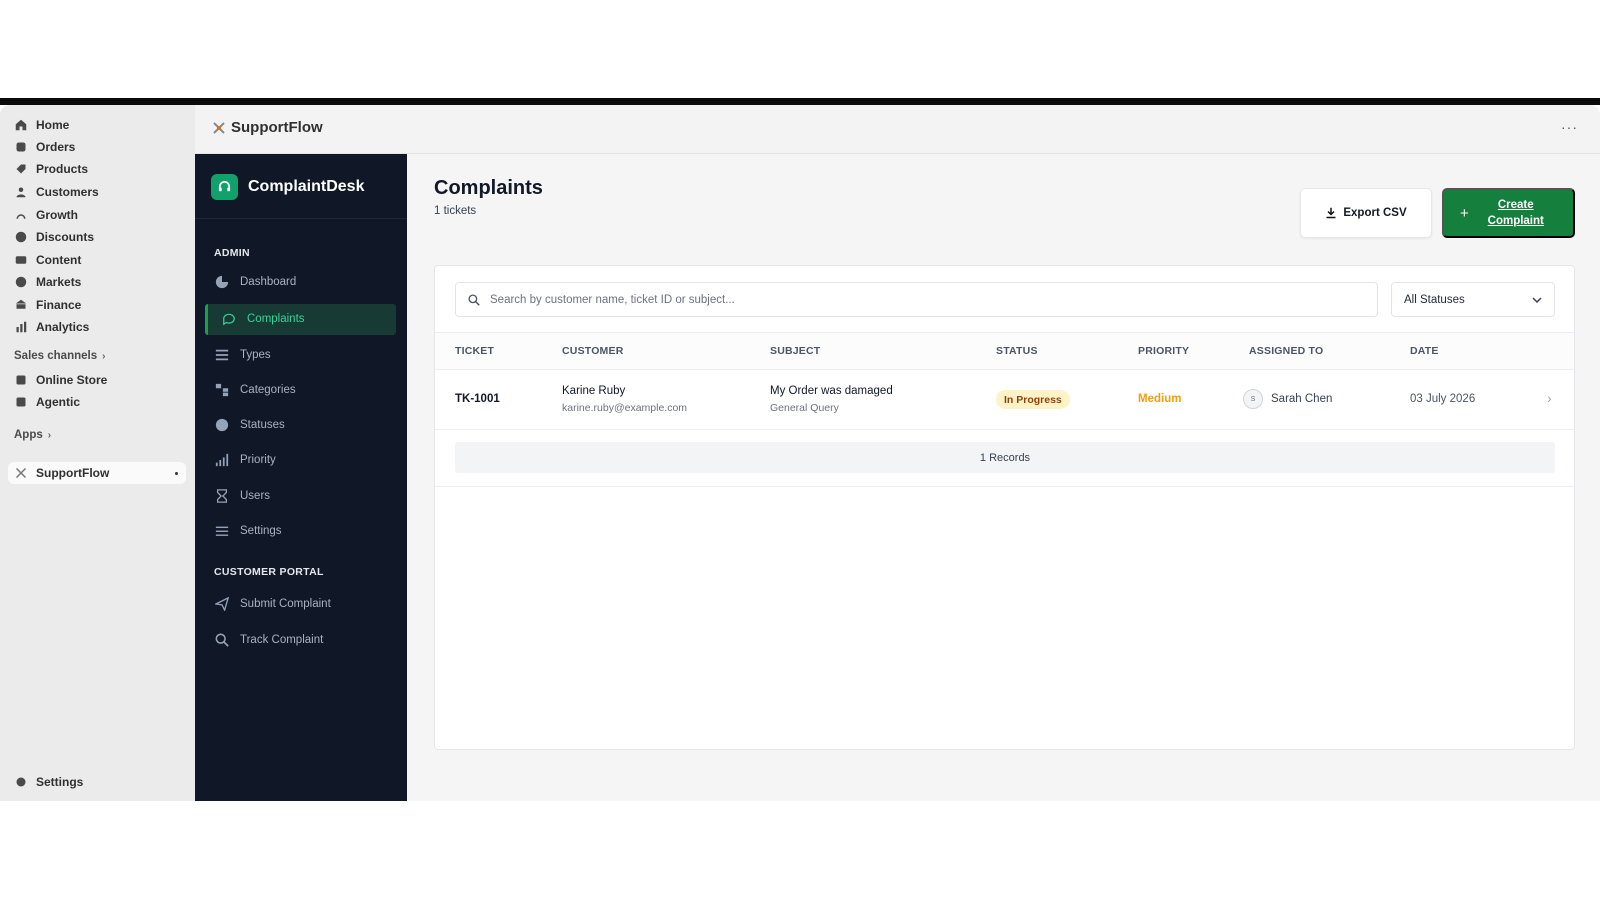  What do you see at coordinates (795, 351) in the screenshot?
I see `column-header-subject: SUBJECT` at bounding box center [795, 351].